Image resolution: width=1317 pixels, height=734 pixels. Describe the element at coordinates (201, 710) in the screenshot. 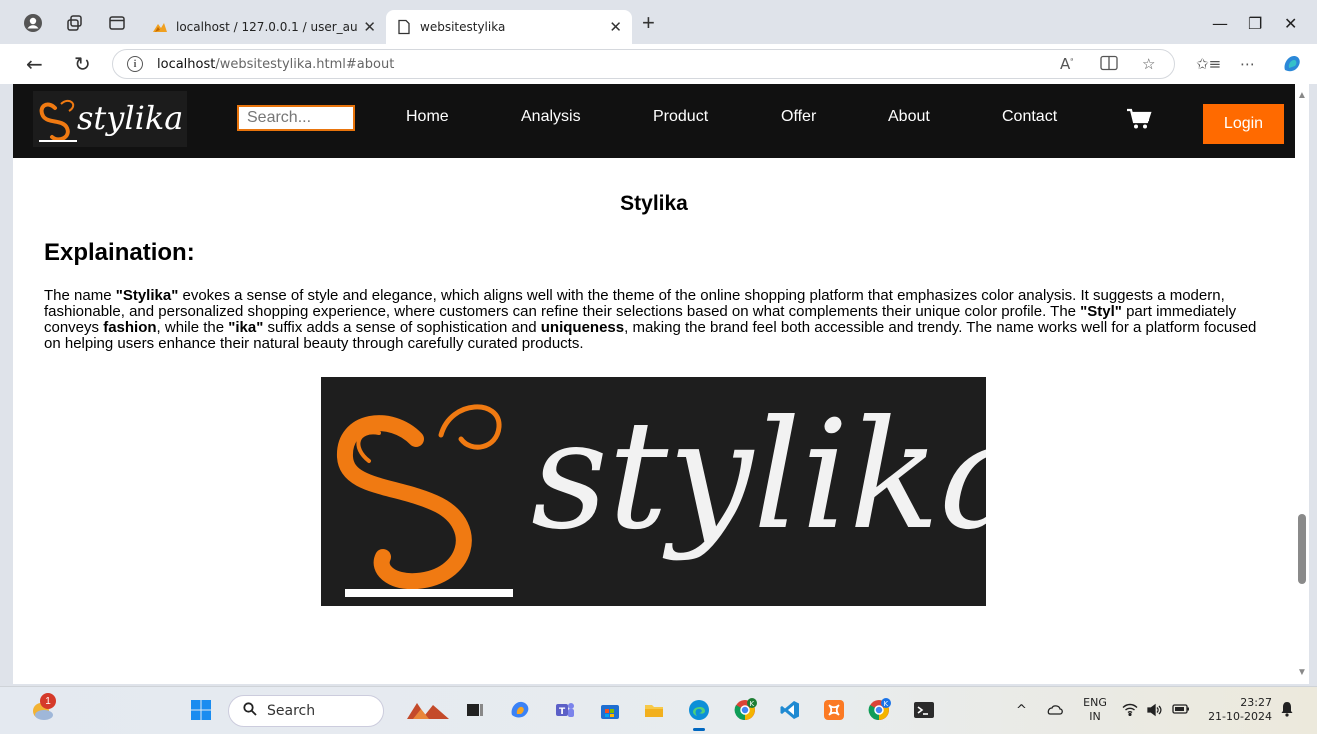

I see `start-windows-icon` at that location.